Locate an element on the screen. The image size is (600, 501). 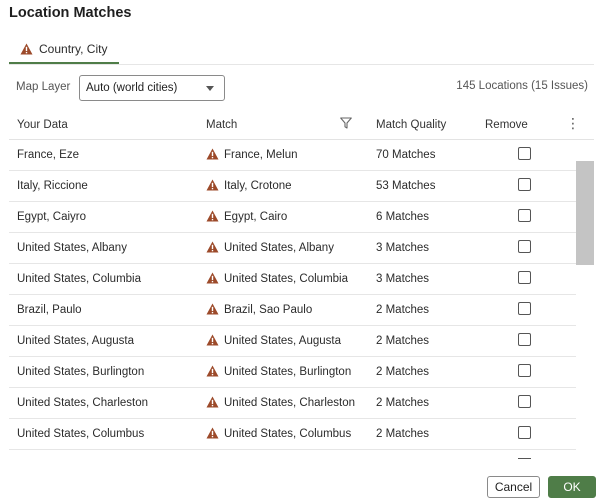
table-row: Egypt, Caiyro Egypt, Cairo 6 Matches is located at coordinates (292, 217).